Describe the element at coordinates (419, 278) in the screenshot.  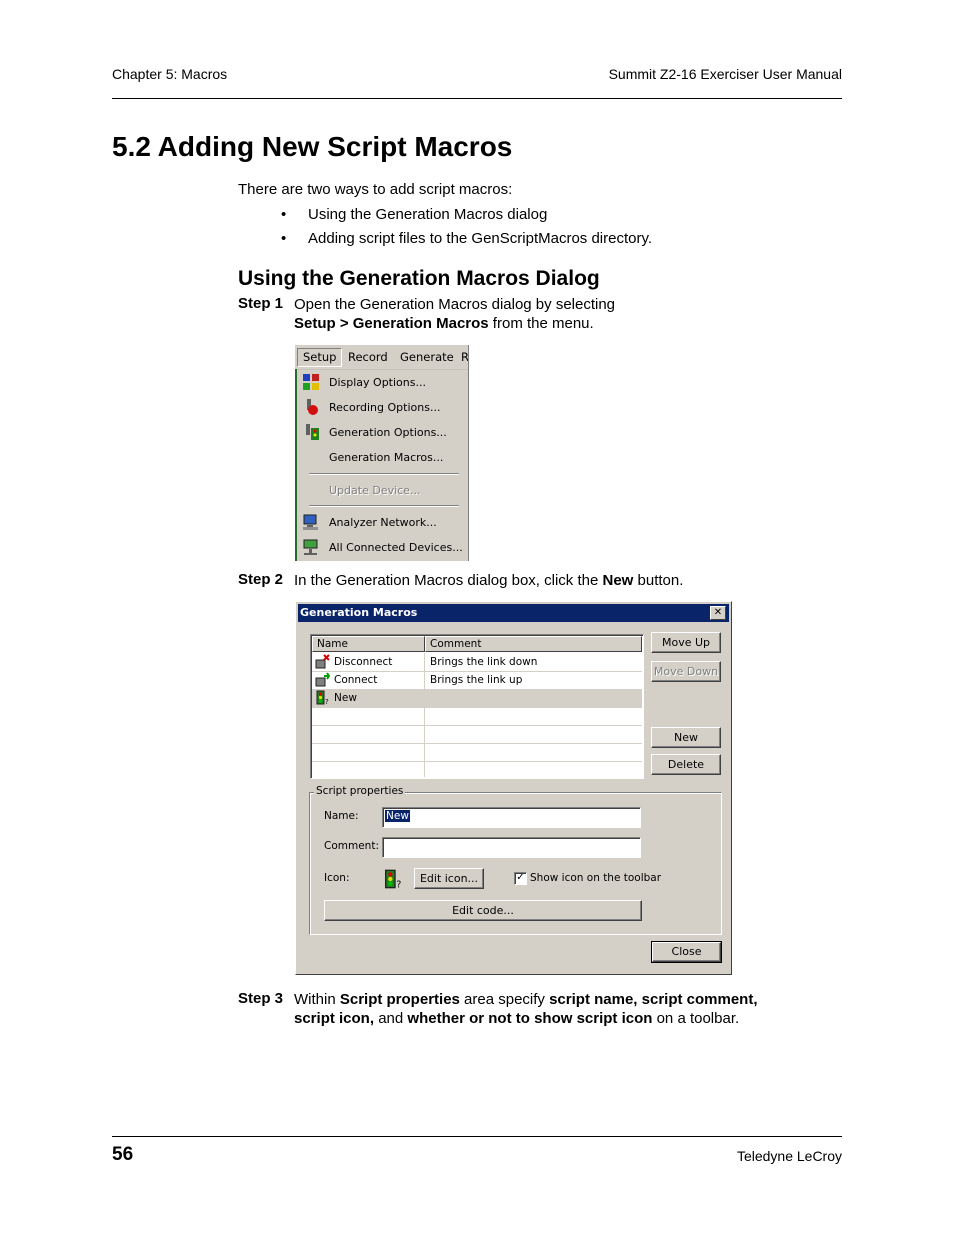
I see `subheading: Using the Generation Macros Dialog` at that location.